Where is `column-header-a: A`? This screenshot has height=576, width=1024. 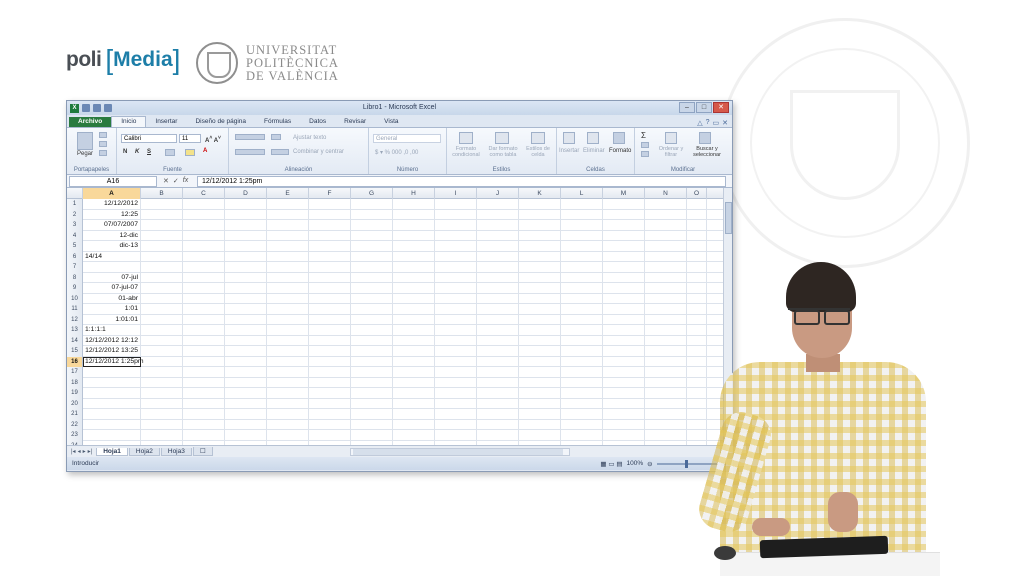
column-header-a: A is located at coordinates (112, 193).